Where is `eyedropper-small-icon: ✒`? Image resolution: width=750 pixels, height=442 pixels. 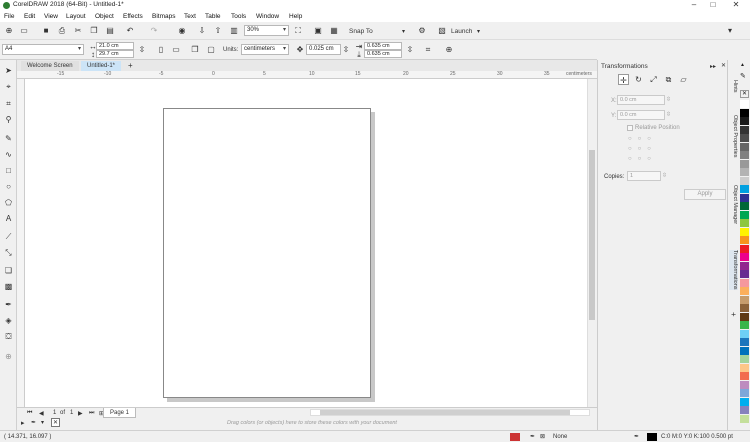 eyedropper-small-icon: ✒ is located at coordinates (33, 422).